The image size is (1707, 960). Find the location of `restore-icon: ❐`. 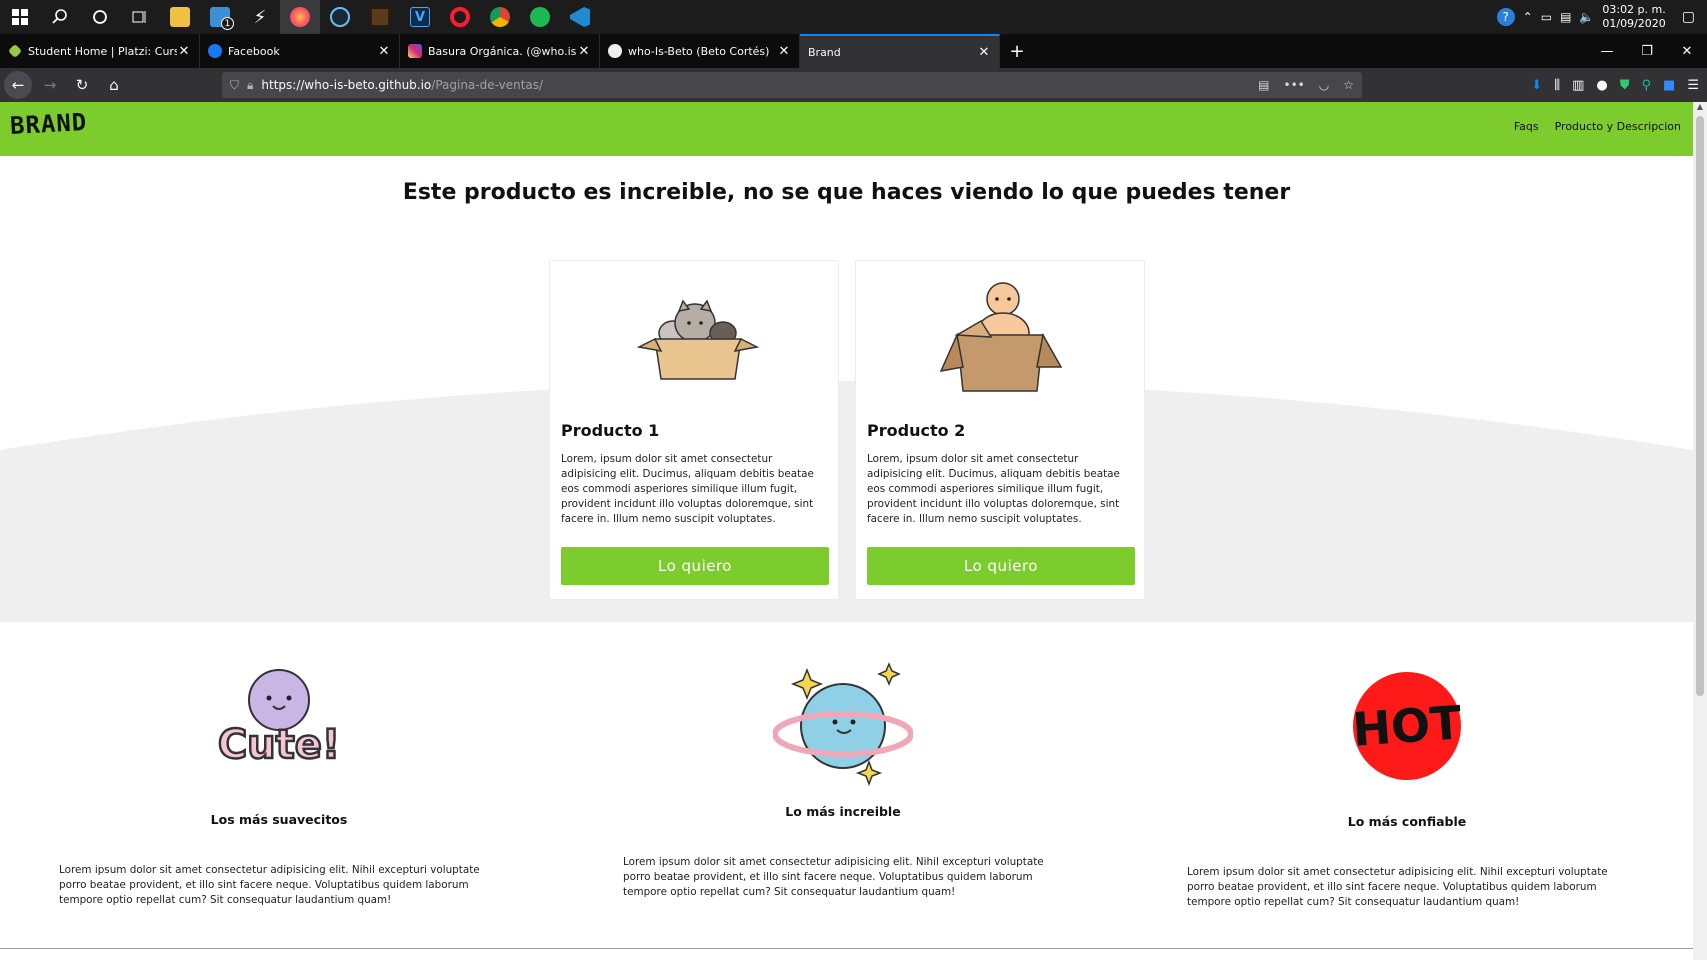

restore-icon: ❐ is located at coordinates (1647, 51).